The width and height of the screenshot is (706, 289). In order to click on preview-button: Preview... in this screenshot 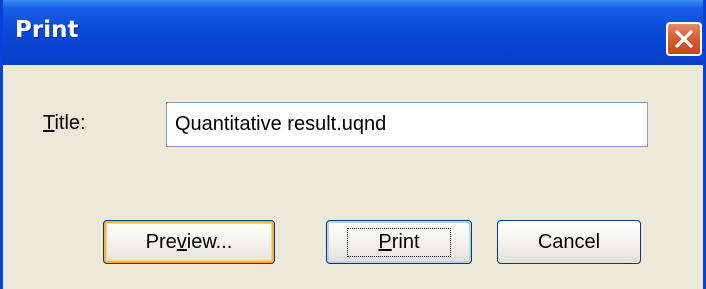, I will do `click(189, 242)`.